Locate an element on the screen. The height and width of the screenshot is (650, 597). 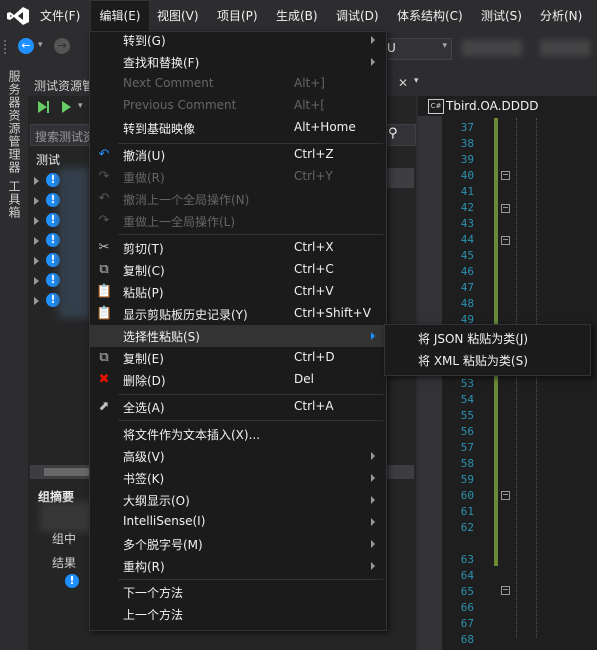
search-icon: ⚲ is located at coordinates (396, 134).